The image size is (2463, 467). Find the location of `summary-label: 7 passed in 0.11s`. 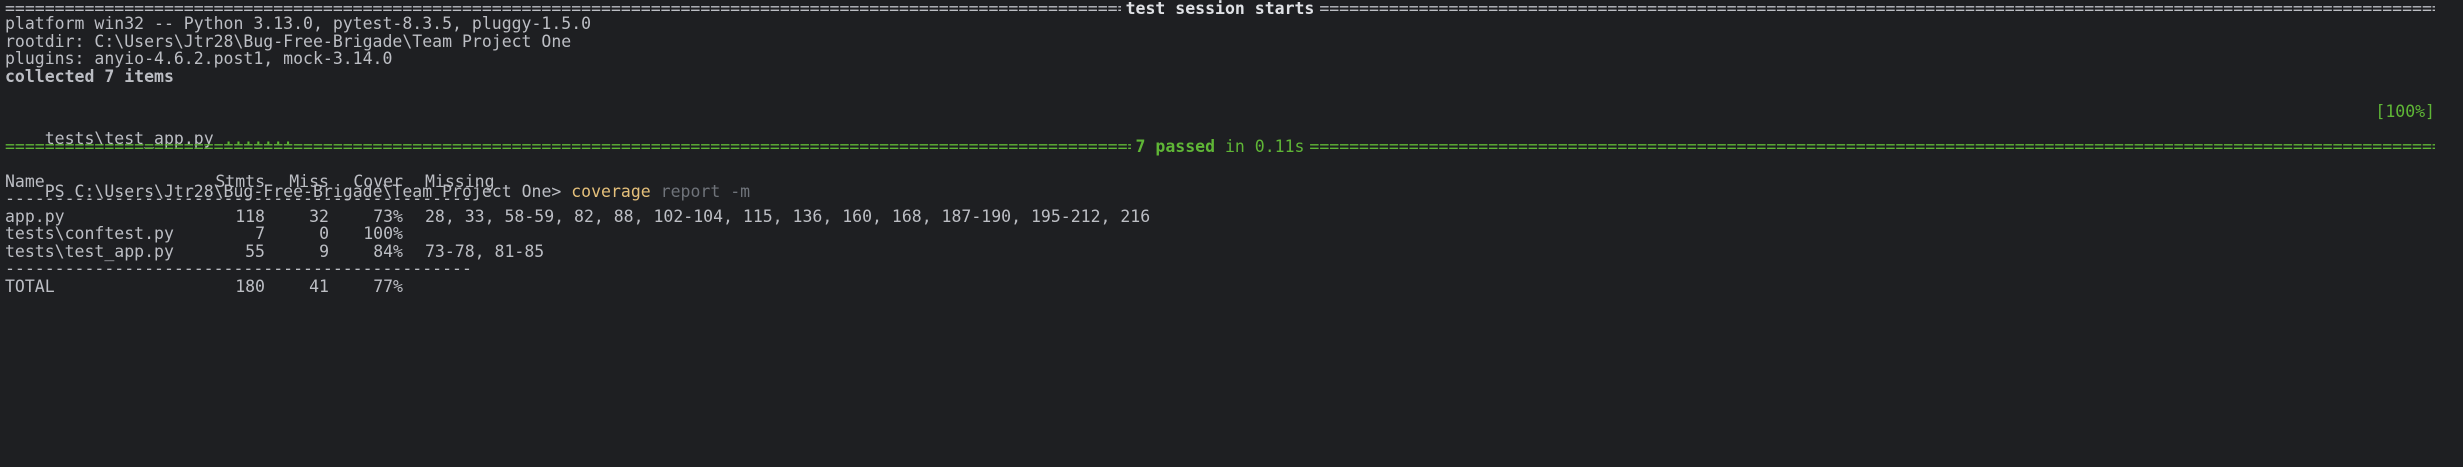

summary-label: 7 passed in 0.11s is located at coordinates (1220, 147).